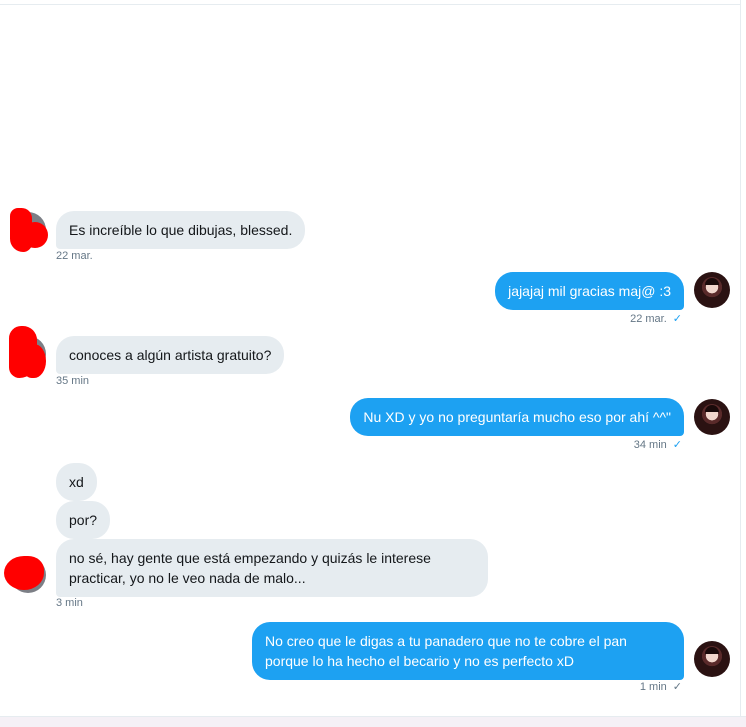  I want to click on message-timestamp: 22 mar., so click(74, 256).